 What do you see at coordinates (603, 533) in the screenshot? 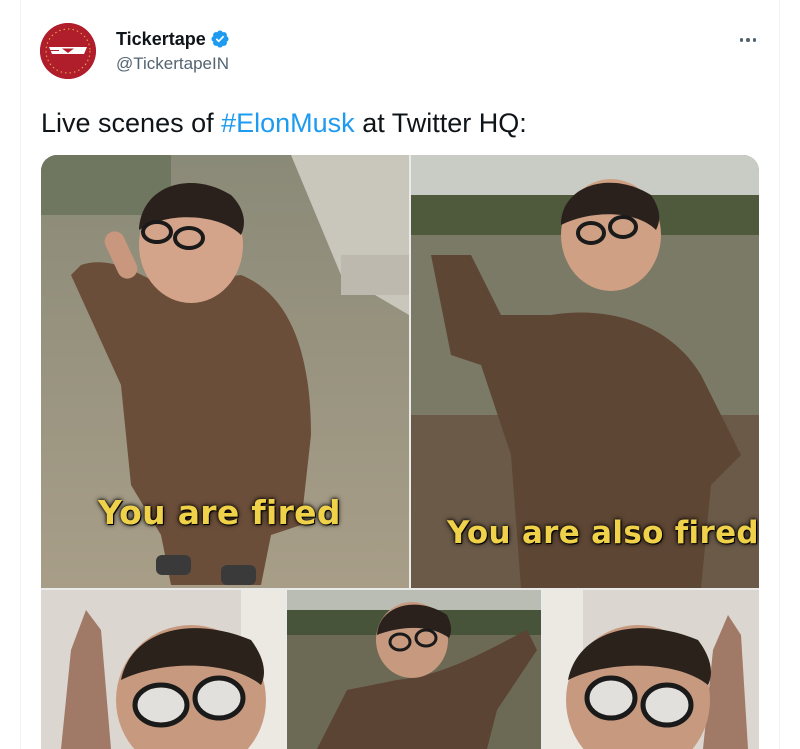
I see `caption-2: You are also fired` at bounding box center [603, 533].